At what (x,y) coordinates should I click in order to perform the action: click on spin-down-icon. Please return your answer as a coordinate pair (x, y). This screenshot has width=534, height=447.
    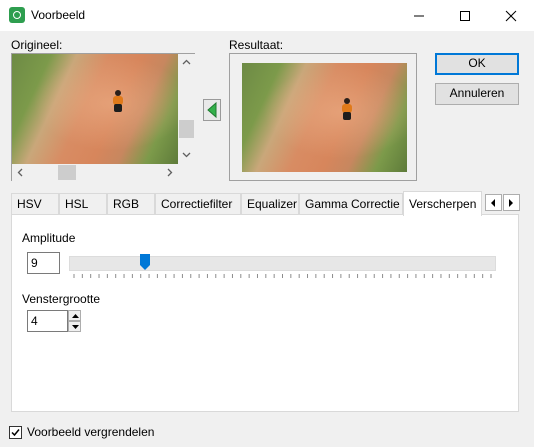
    Looking at the image, I should click on (75, 327).